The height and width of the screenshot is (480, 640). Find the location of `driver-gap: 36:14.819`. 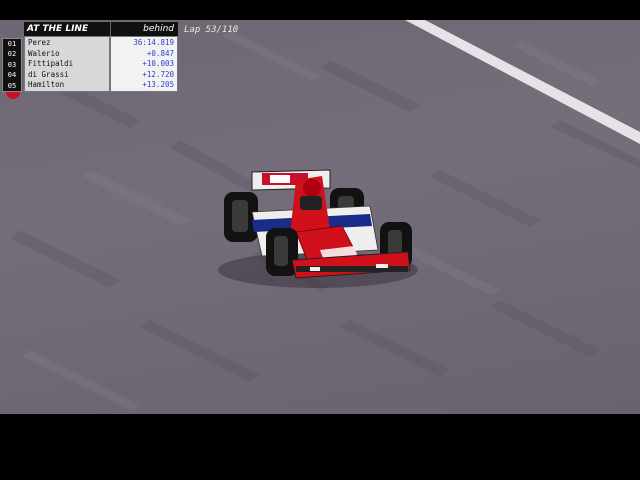

driver-gap: 36:14.819 is located at coordinates (153, 42).